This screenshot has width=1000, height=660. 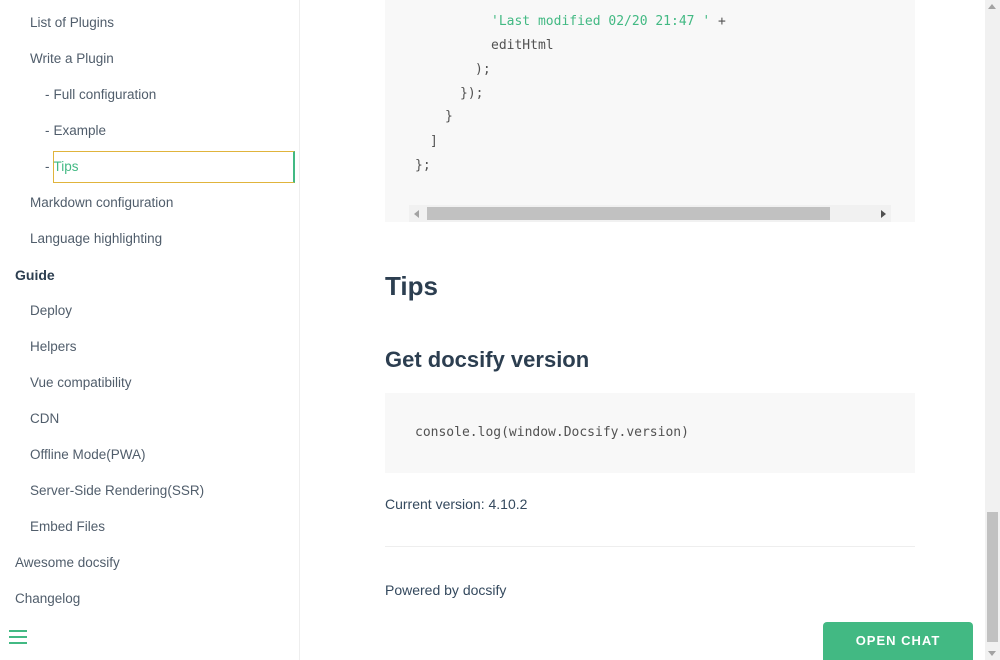 What do you see at coordinates (18, 638) in the screenshot?
I see `hamburger-icon` at bounding box center [18, 638].